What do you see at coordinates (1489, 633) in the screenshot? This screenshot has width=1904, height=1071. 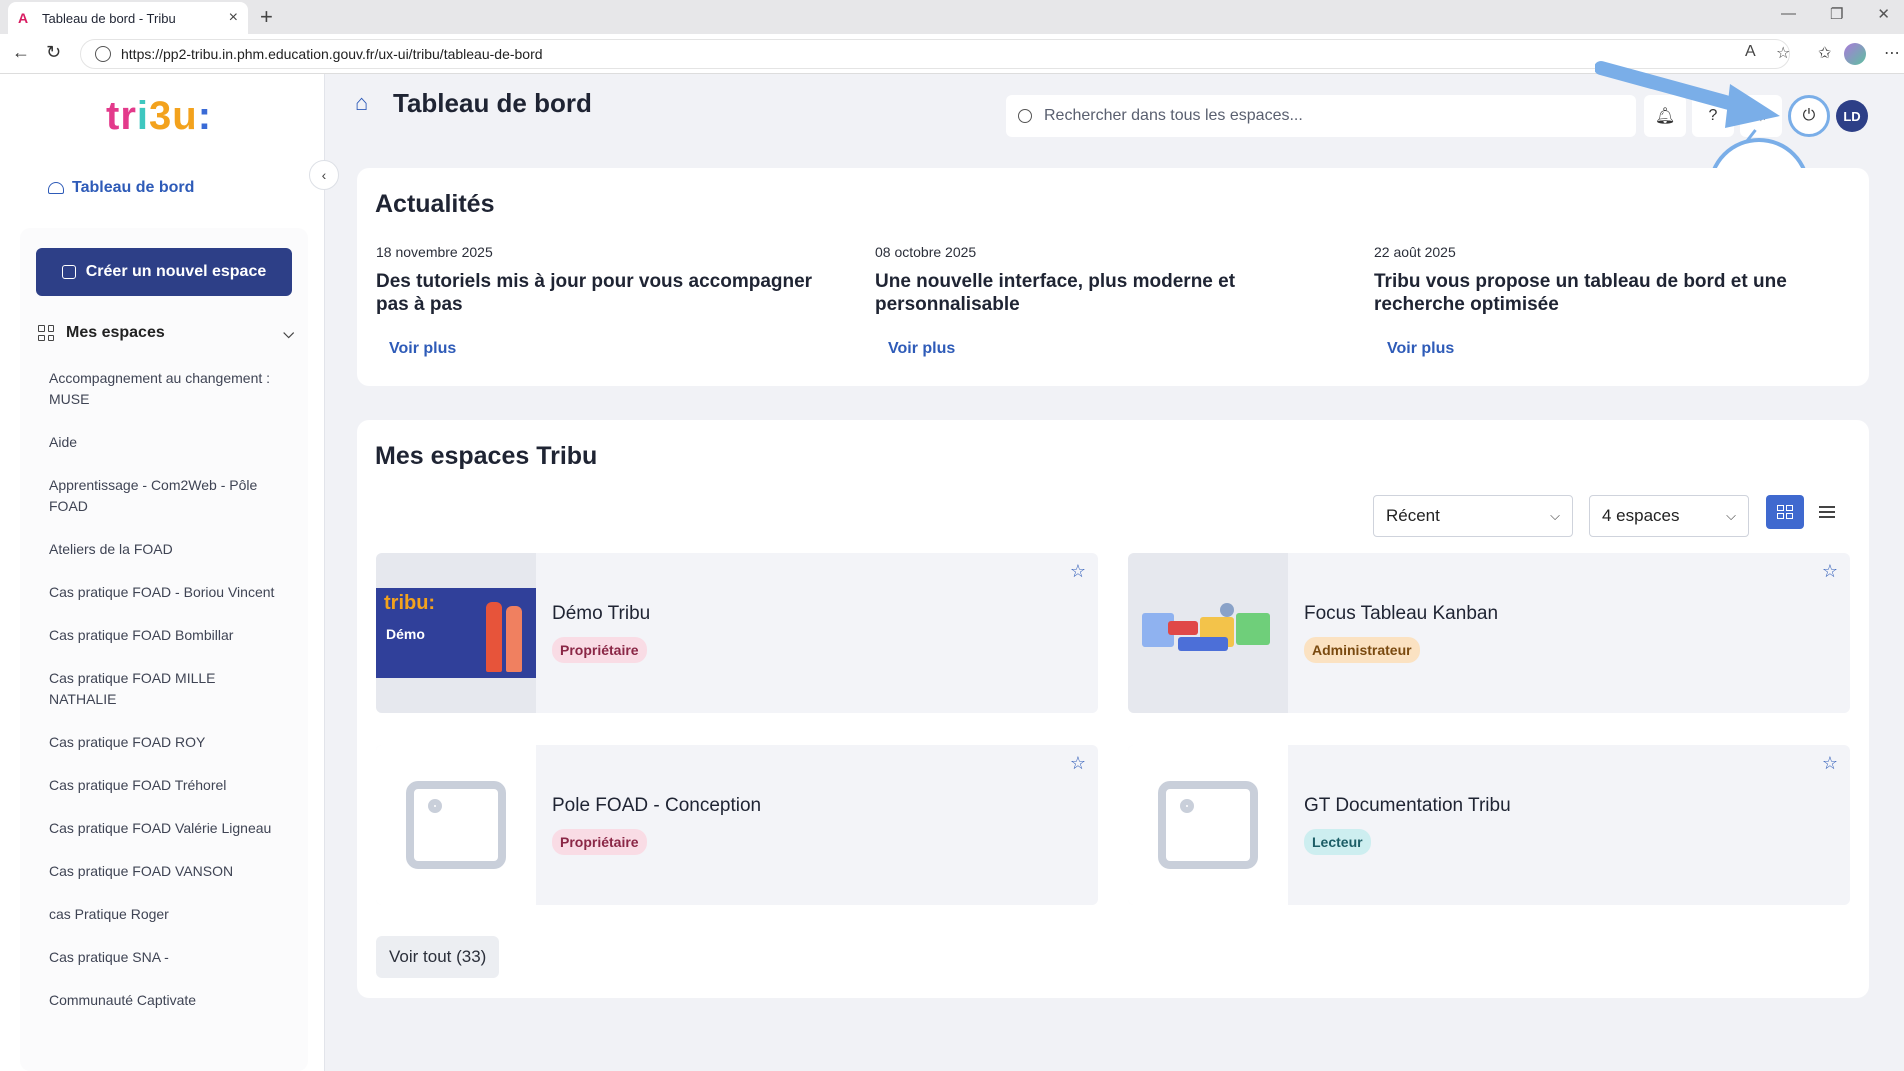 I see `space-card: Focus Tableau Kanban Administrateur ☆` at bounding box center [1489, 633].